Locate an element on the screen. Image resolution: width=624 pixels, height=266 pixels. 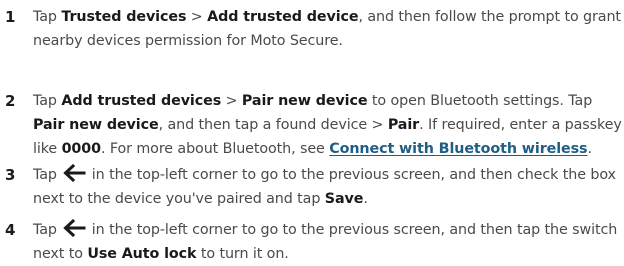
bluetooth-help-link: Connect with Bluetooth wireless is located at coordinates (458, 149).